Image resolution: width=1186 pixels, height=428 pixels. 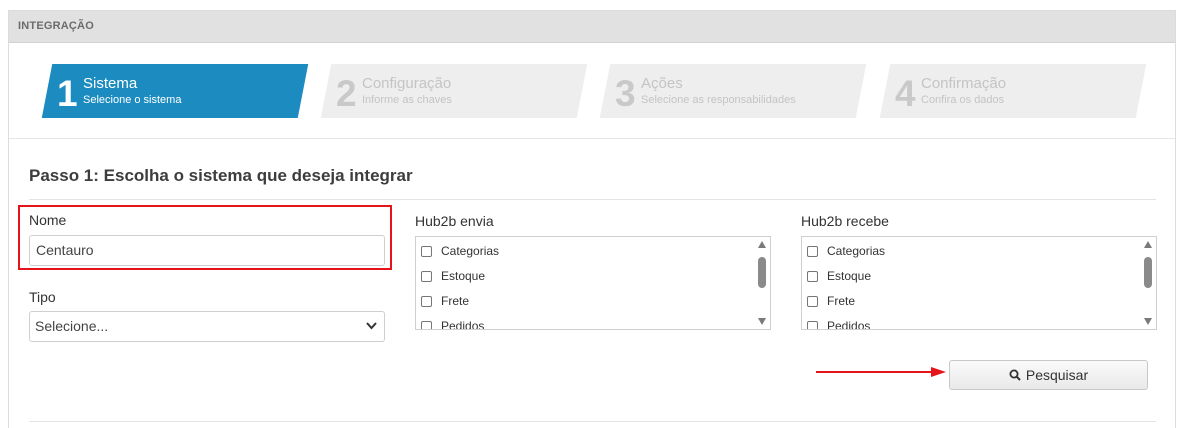 What do you see at coordinates (592, 27) in the screenshot?
I see `panel-title: INTEGRAÇÃO` at bounding box center [592, 27].